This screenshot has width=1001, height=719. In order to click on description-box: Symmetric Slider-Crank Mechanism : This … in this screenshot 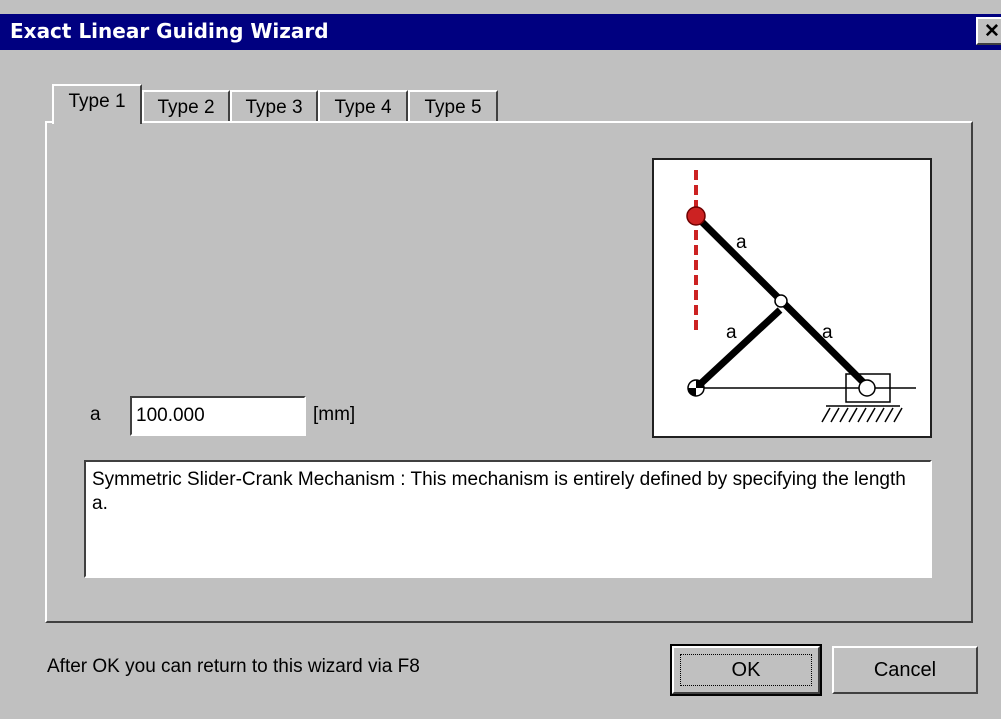, I will do `click(508, 519)`.